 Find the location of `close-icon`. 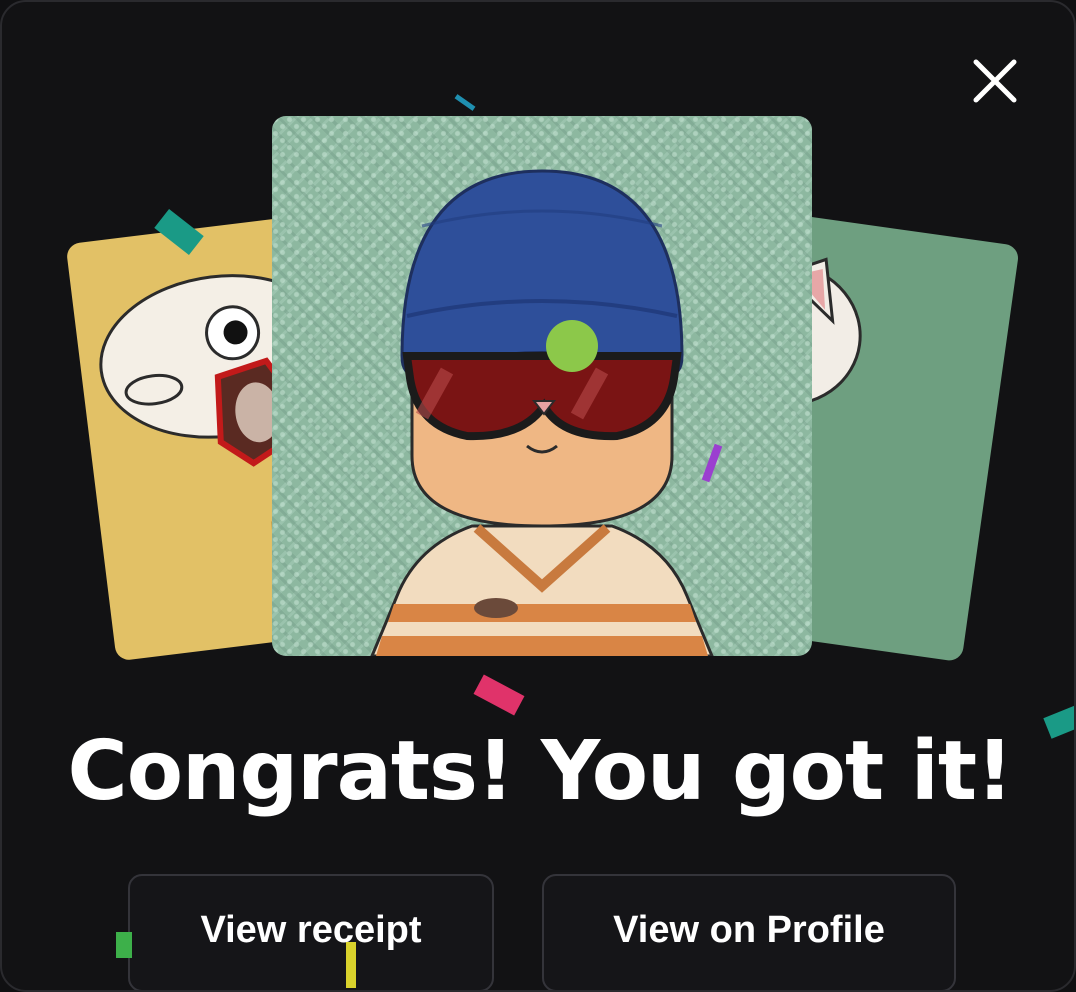

close-icon is located at coordinates (995, 81).